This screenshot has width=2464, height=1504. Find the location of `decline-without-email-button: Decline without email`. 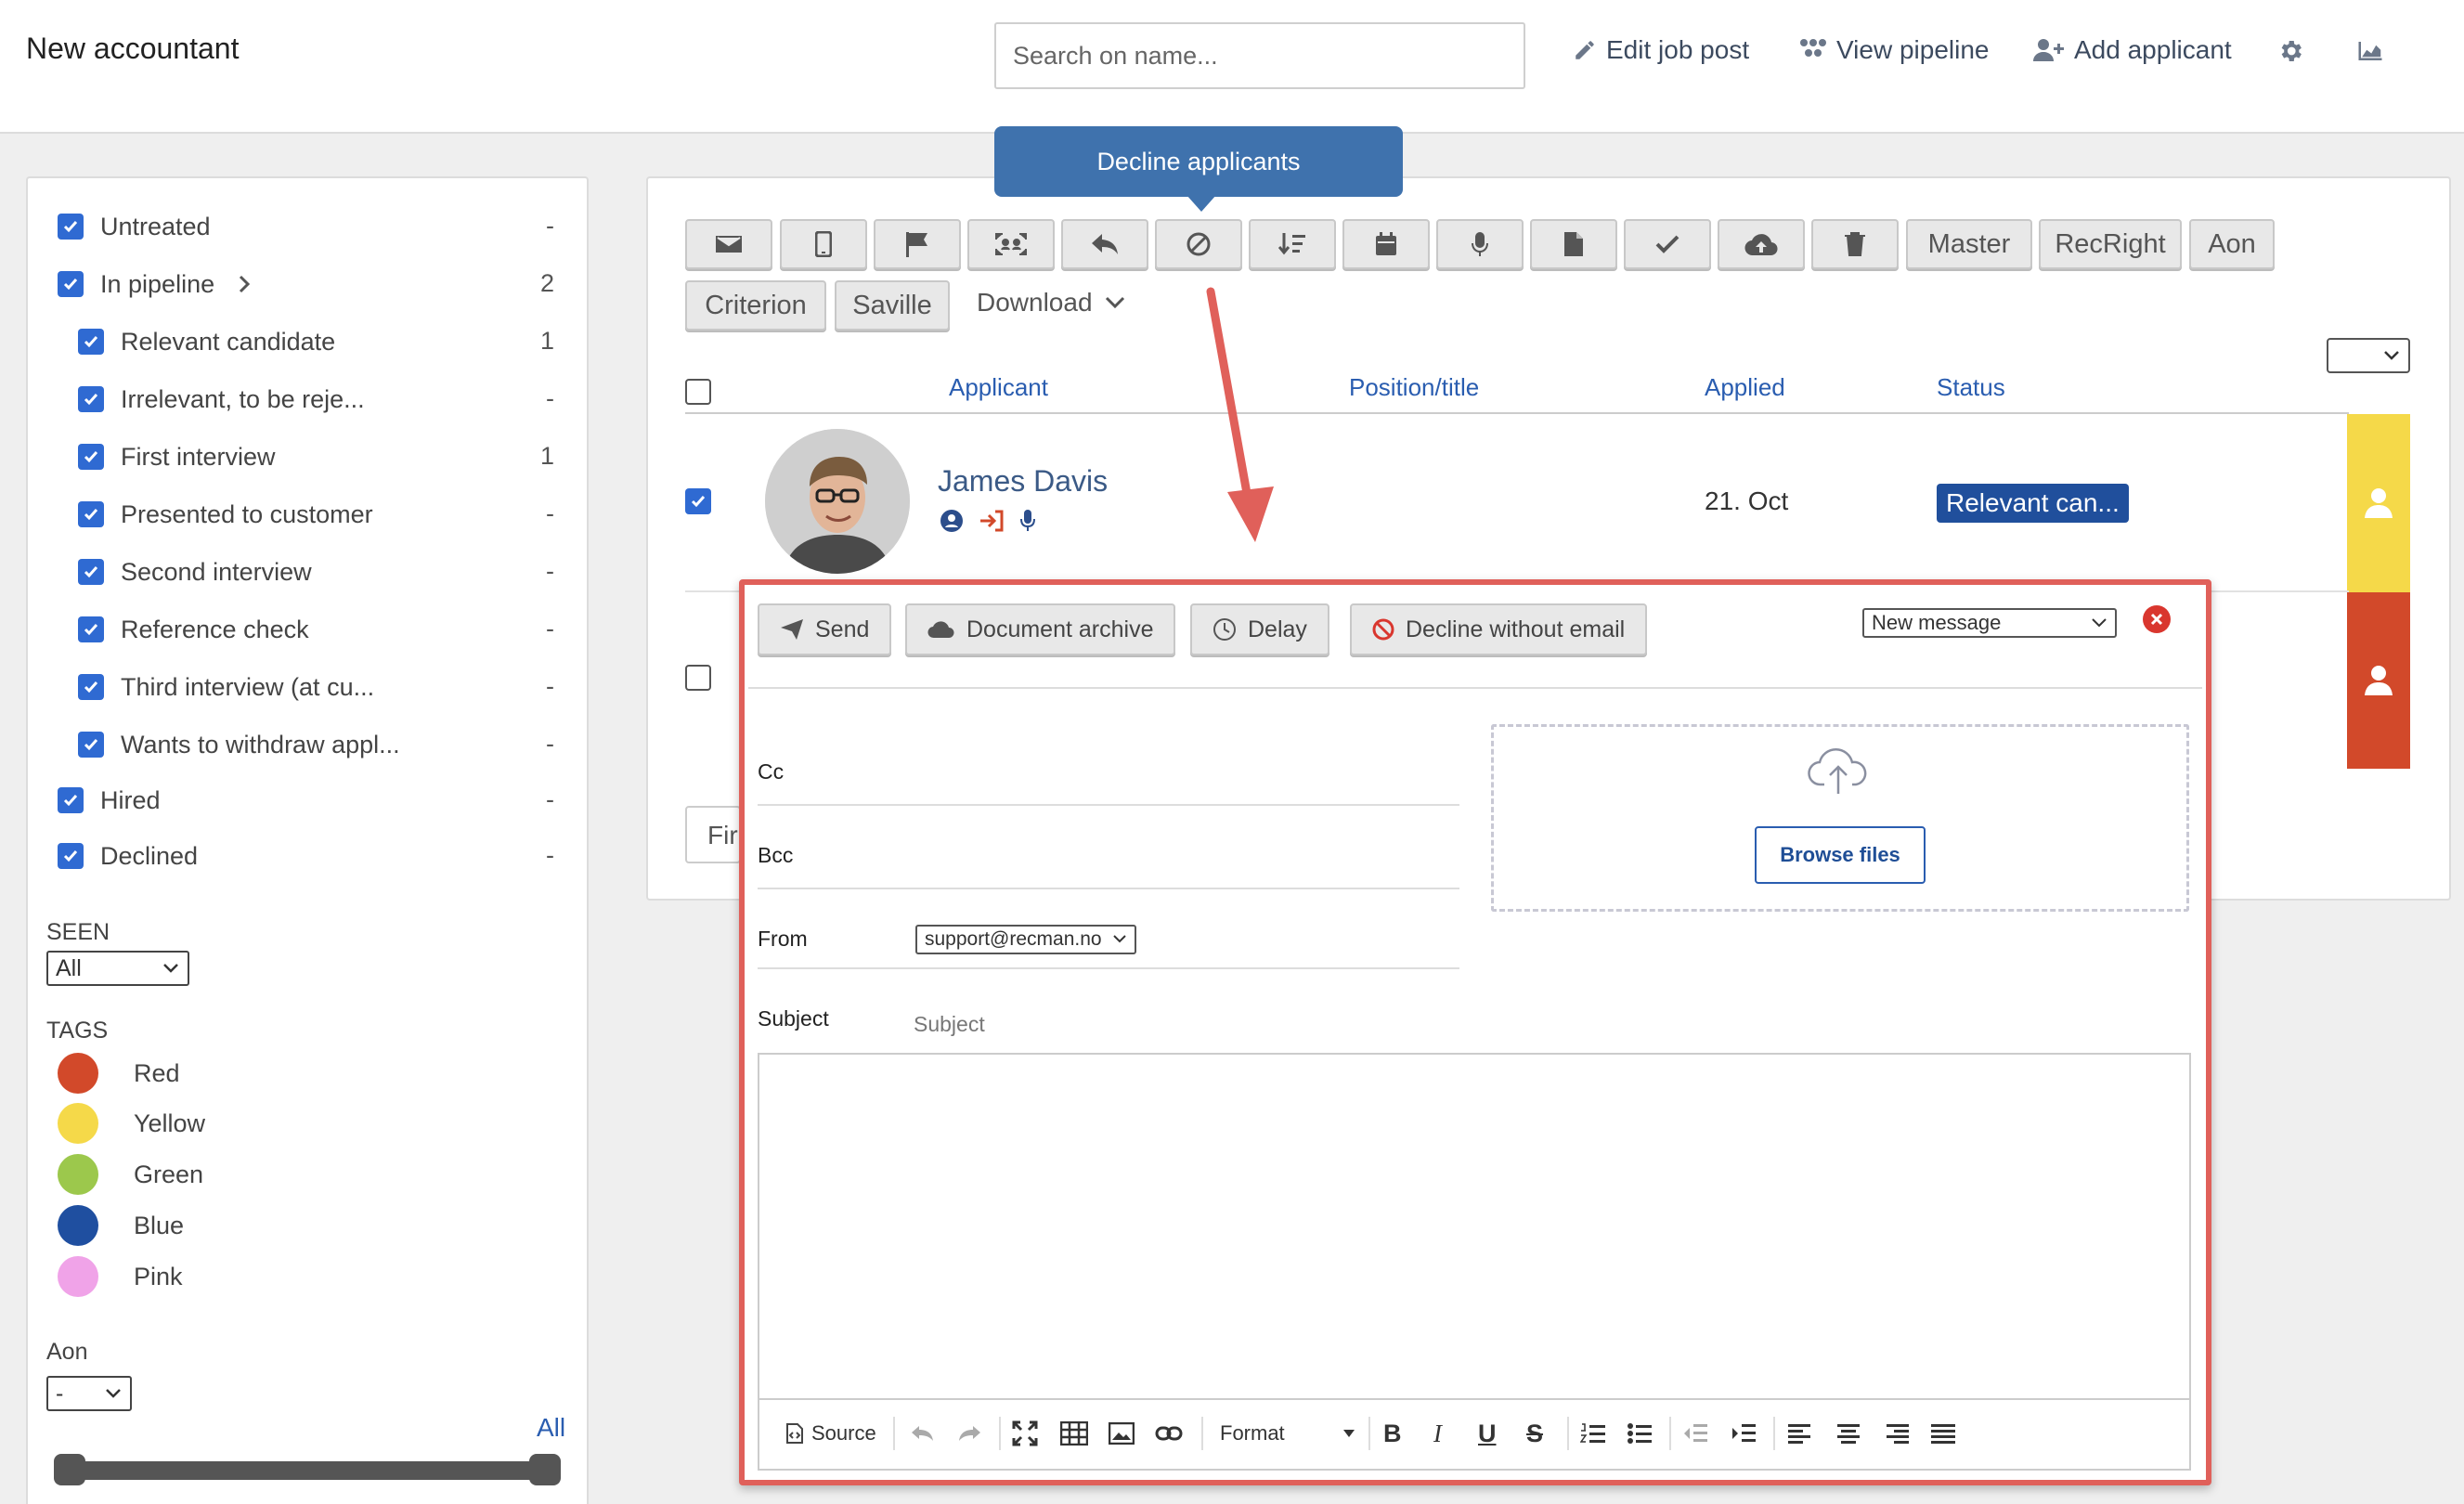

decline-without-email-button: Decline without email is located at coordinates (1499, 629).